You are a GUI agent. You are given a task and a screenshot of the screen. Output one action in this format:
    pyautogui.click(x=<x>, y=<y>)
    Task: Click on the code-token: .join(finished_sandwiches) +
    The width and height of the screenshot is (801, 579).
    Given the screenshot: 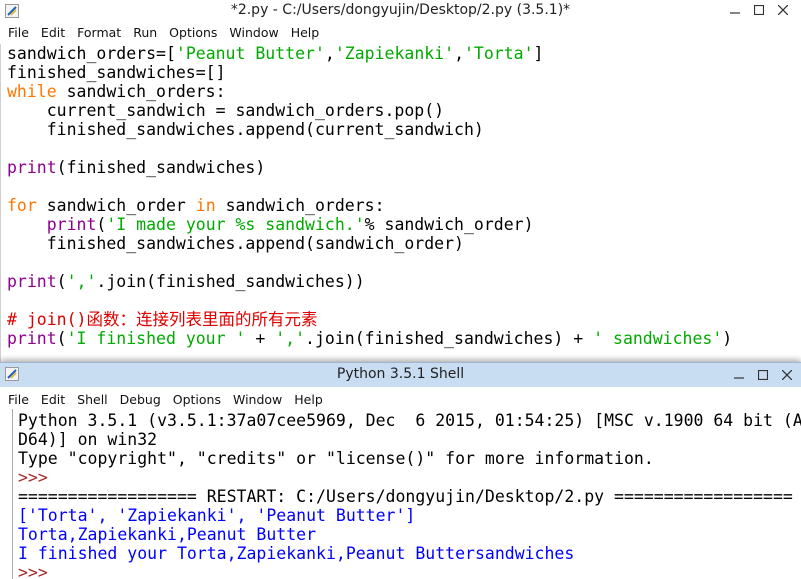 What is the action you would take?
    pyautogui.click(x=449, y=338)
    